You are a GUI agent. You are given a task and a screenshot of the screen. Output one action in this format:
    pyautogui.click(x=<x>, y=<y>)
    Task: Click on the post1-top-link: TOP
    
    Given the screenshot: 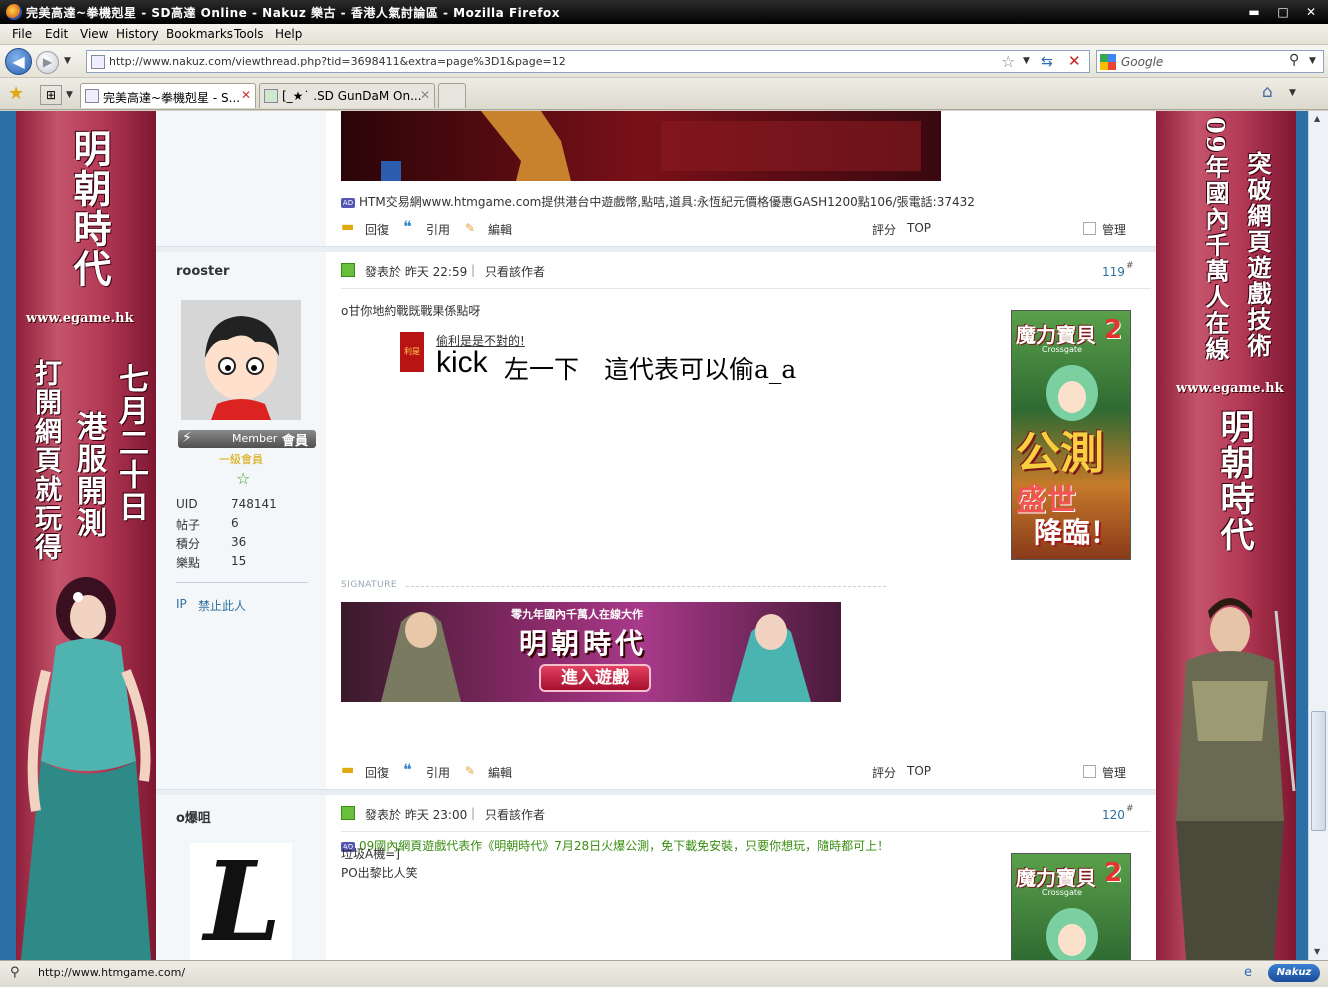 What is the action you would take?
    pyautogui.click(x=919, y=771)
    